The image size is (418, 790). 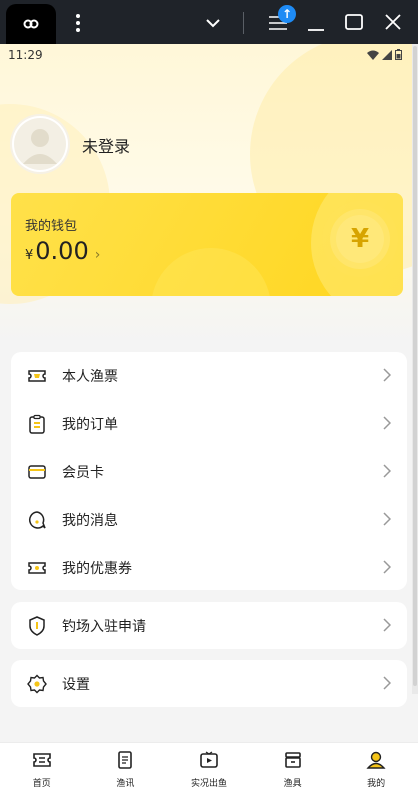 What do you see at coordinates (209, 759) in the screenshot?
I see `live-video-icon` at bounding box center [209, 759].